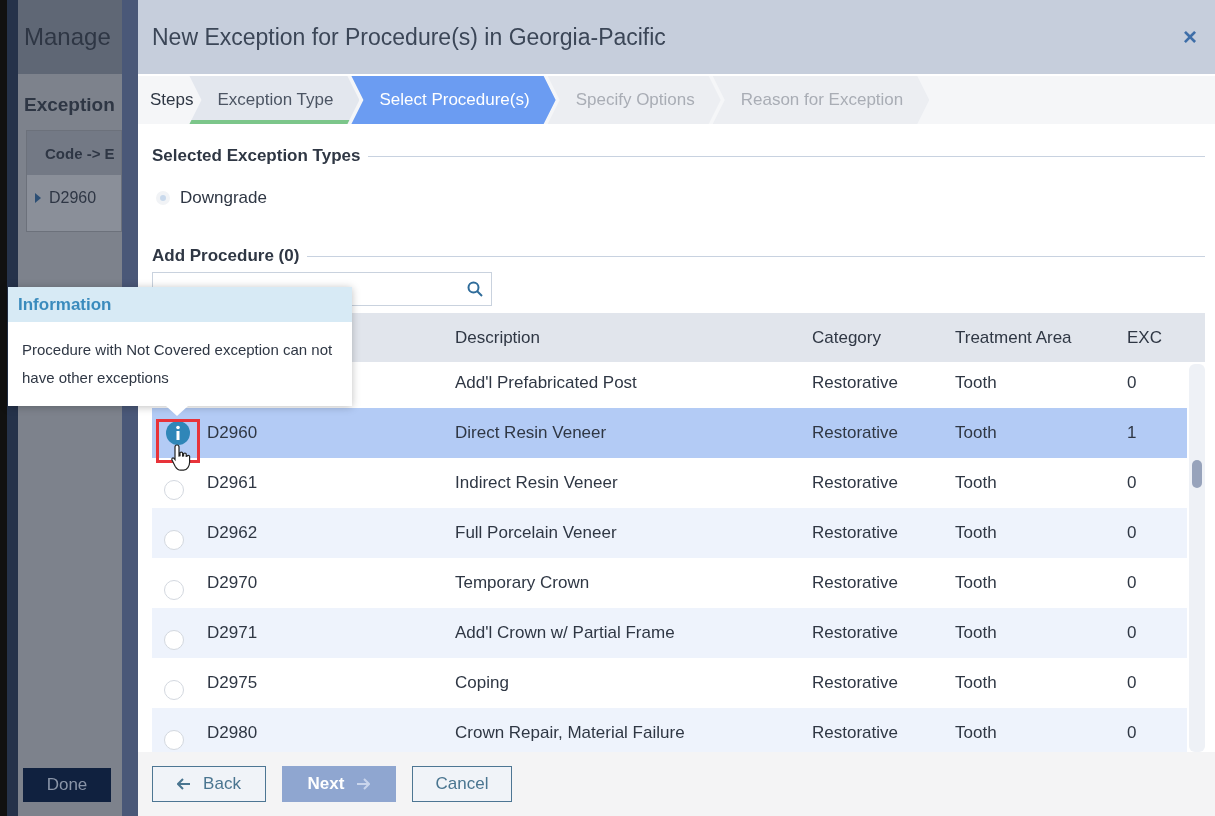  Describe the element at coordinates (226, 256) in the screenshot. I see `section-heading: Add Procedure (0)` at that location.